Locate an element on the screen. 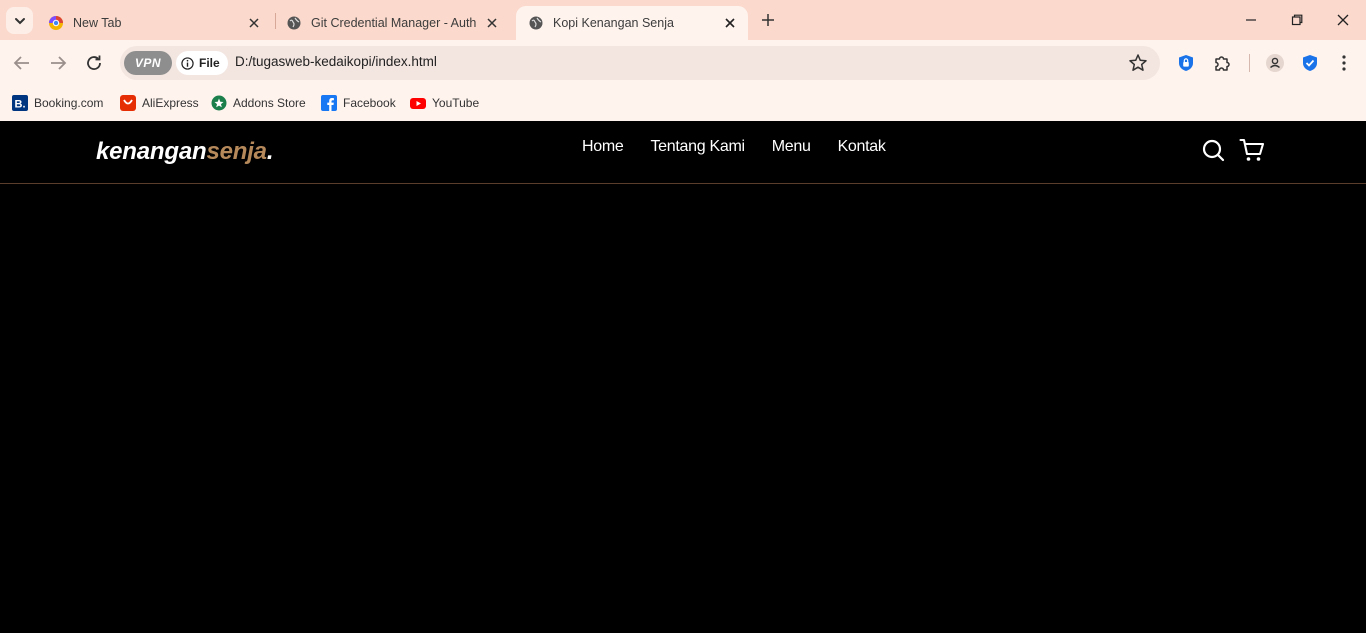 Image resolution: width=1366 pixels, height=633 pixels. browser-logo-icon is located at coordinates (56, 23).